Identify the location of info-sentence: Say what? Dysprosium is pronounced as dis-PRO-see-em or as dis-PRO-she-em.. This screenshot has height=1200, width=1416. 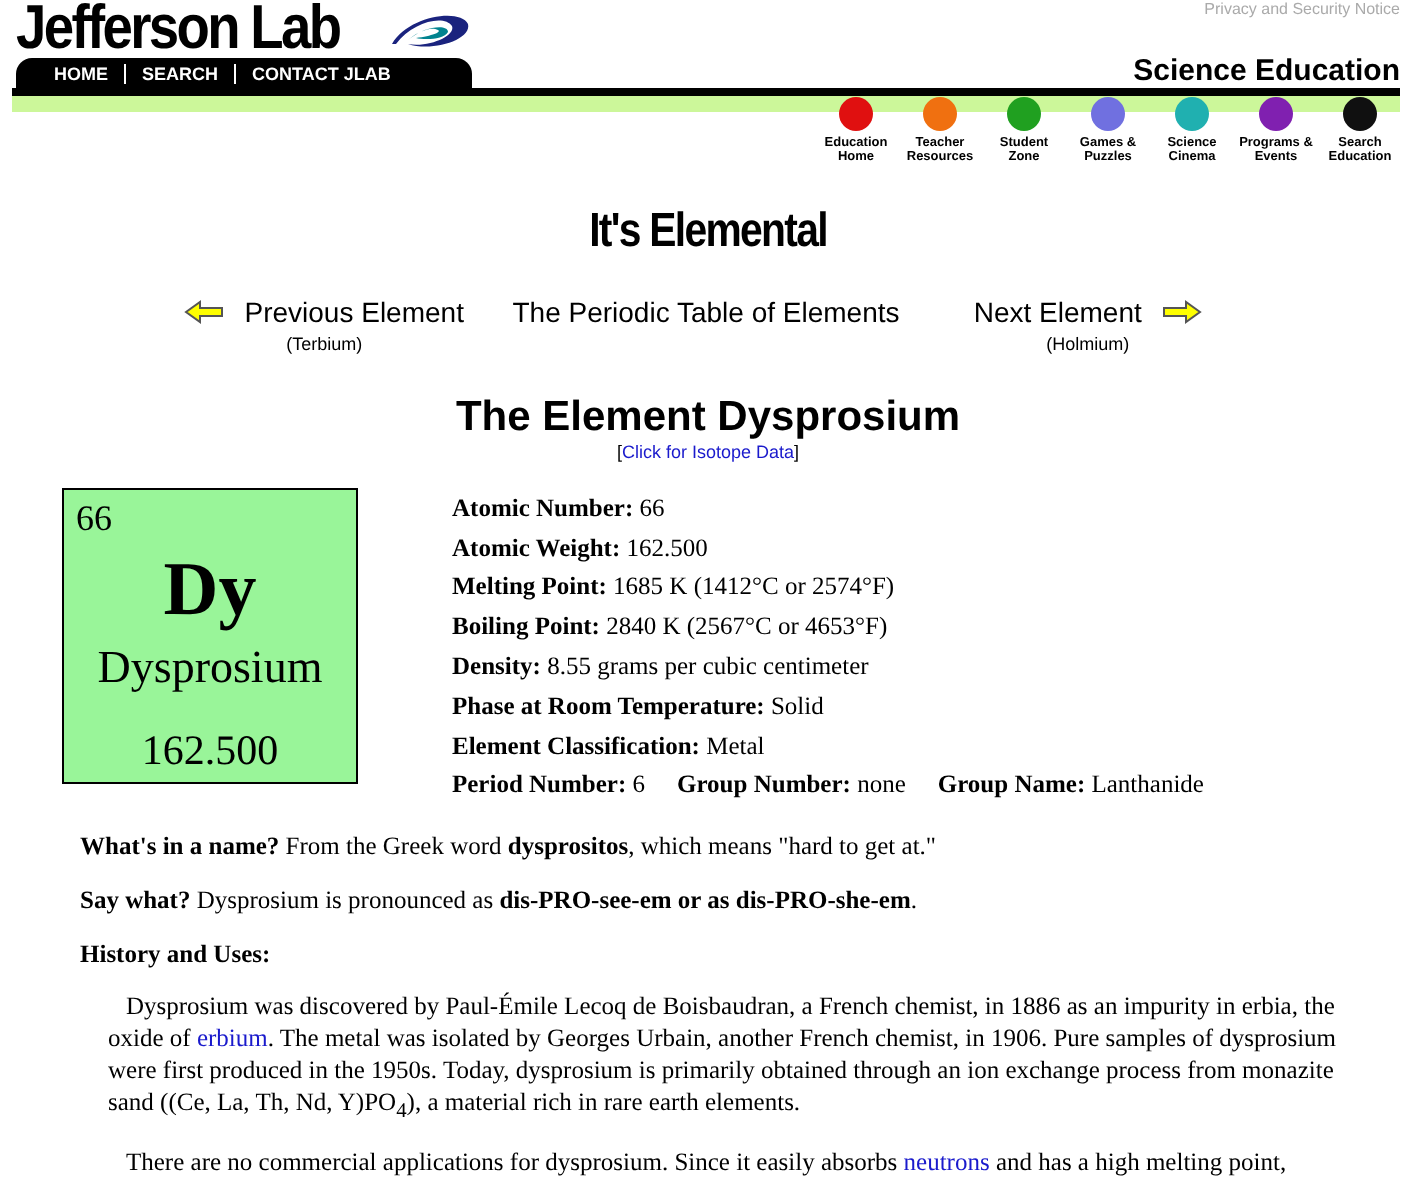
(499, 900).